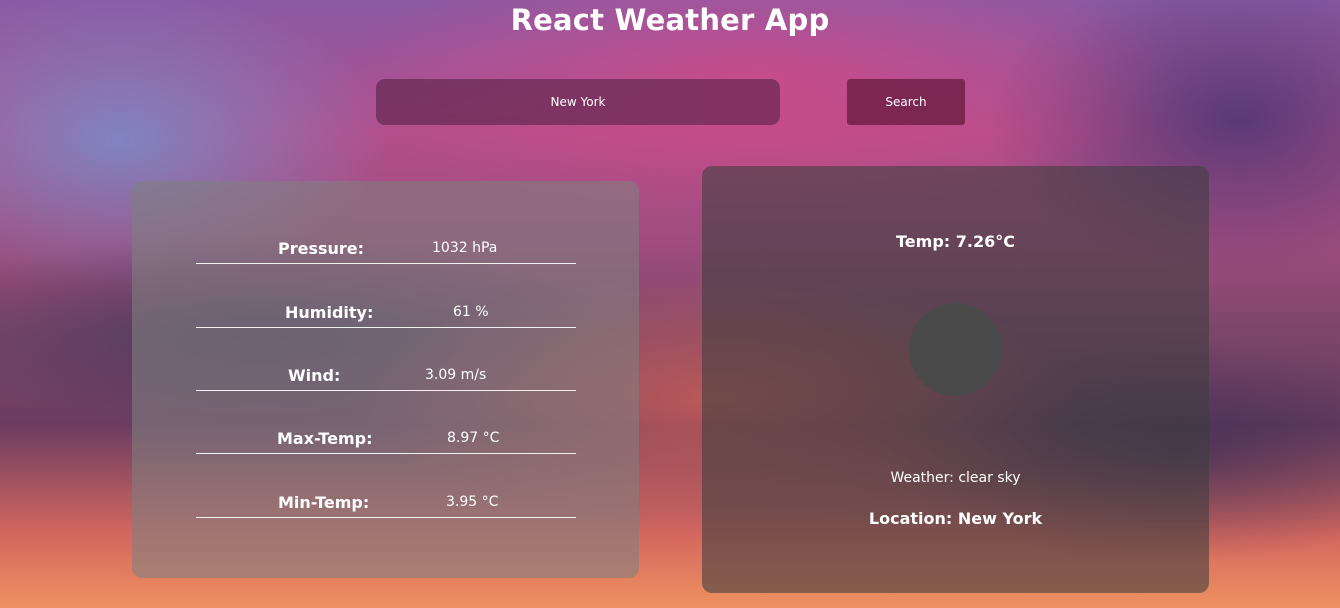 The width and height of the screenshot is (1340, 608). I want to click on location-label: Location: New York, so click(955, 518).